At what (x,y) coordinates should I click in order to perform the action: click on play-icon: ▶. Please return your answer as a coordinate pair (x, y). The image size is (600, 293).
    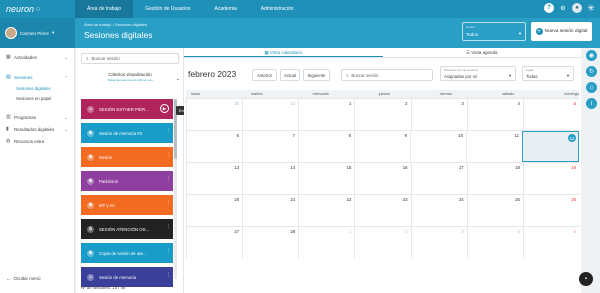
    Looking at the image, I should click on (164, 108).